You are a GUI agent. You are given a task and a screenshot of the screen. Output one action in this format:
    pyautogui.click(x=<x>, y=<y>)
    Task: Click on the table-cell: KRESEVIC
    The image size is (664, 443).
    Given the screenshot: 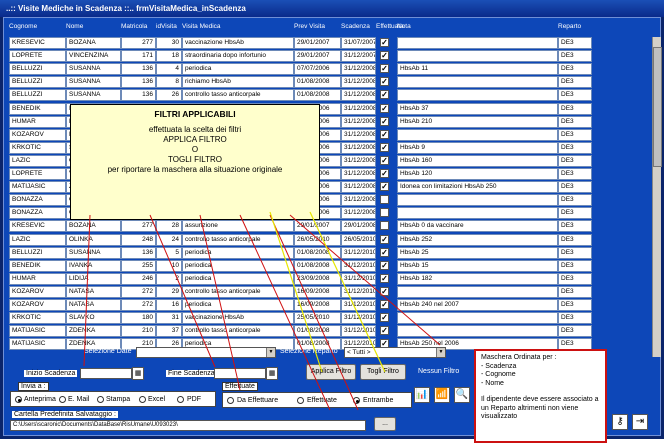 What is the action you would take?
    pyautogui.click(x=37, y=226)
    